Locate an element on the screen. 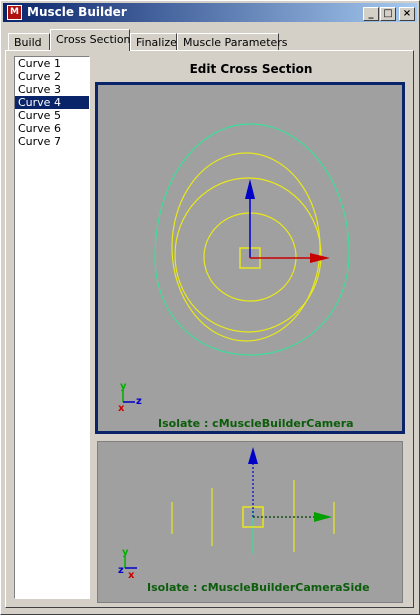  title-bar: M Muscle Builder _ □ × is located at coordinates (210, 12).